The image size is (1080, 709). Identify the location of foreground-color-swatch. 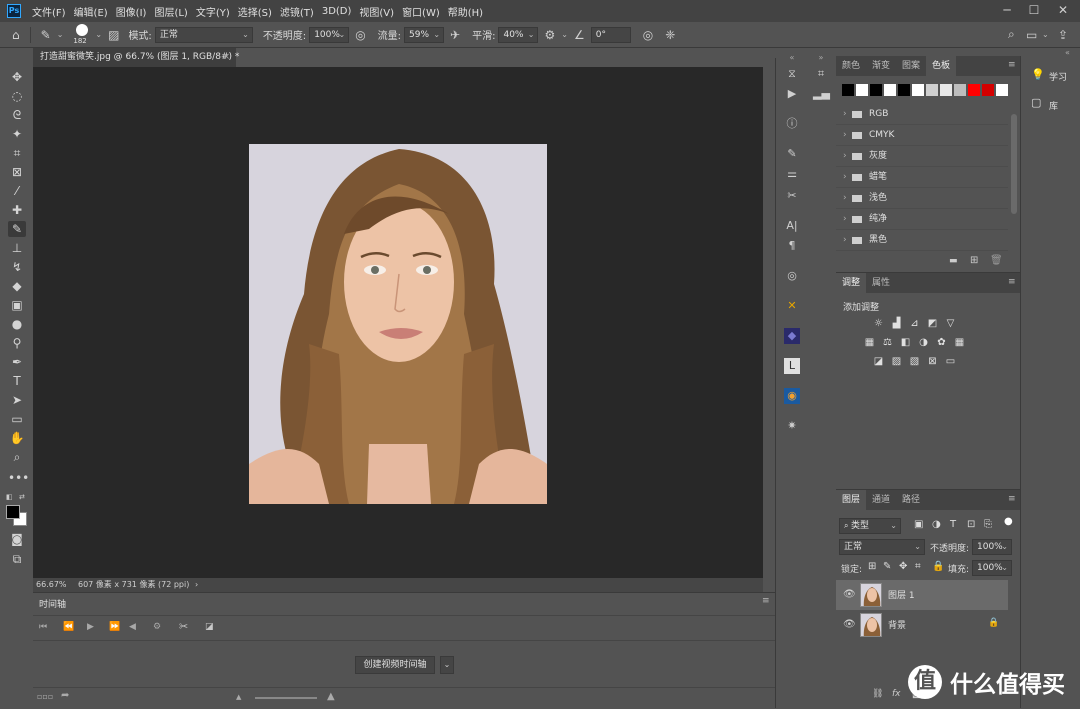
(13, 512).